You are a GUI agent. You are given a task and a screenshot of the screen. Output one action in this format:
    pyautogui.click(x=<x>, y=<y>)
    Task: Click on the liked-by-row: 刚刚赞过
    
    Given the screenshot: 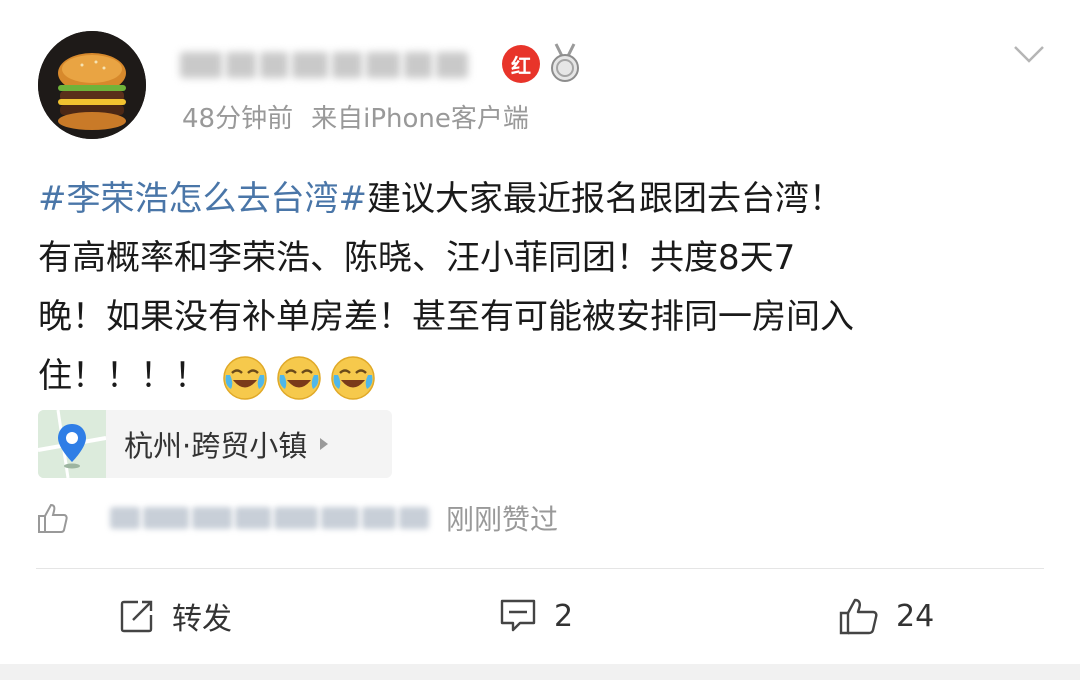 What is the action you would take?
    pyautogui.click(x=316, y=518)
    